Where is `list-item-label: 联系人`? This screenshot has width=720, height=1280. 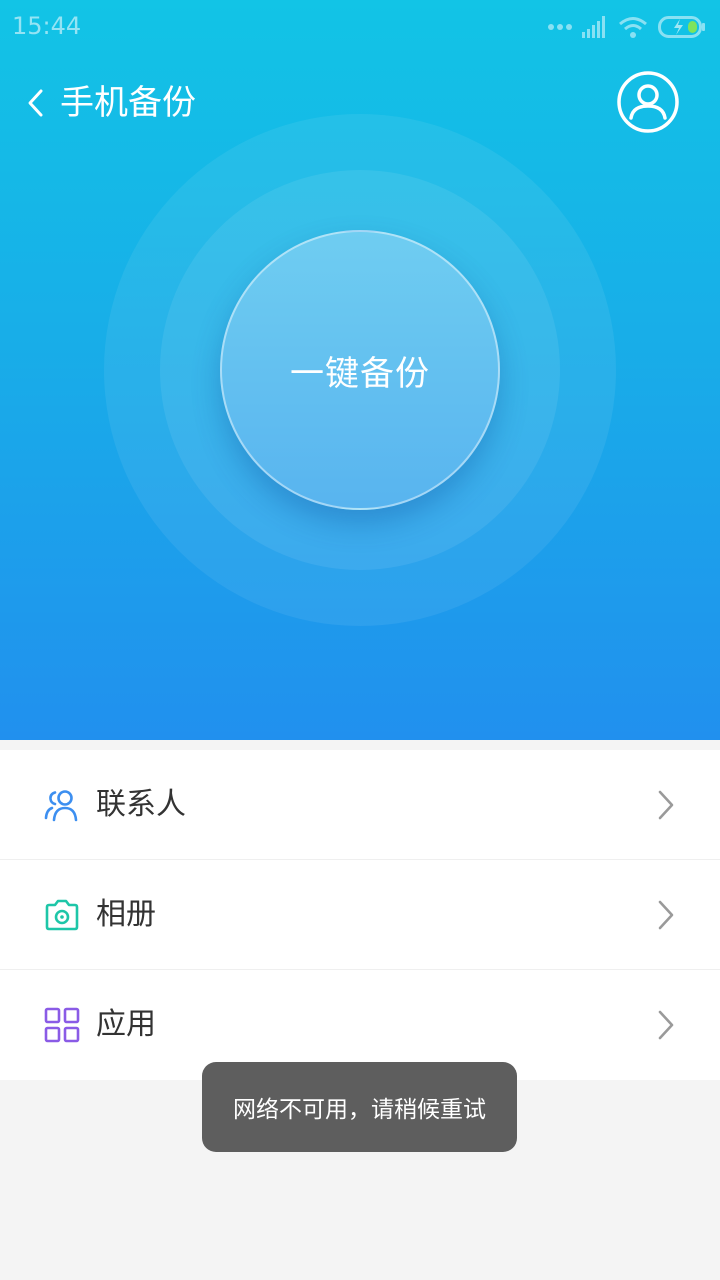
list-item-label: 联系人 is located at coordinates (141, 804).